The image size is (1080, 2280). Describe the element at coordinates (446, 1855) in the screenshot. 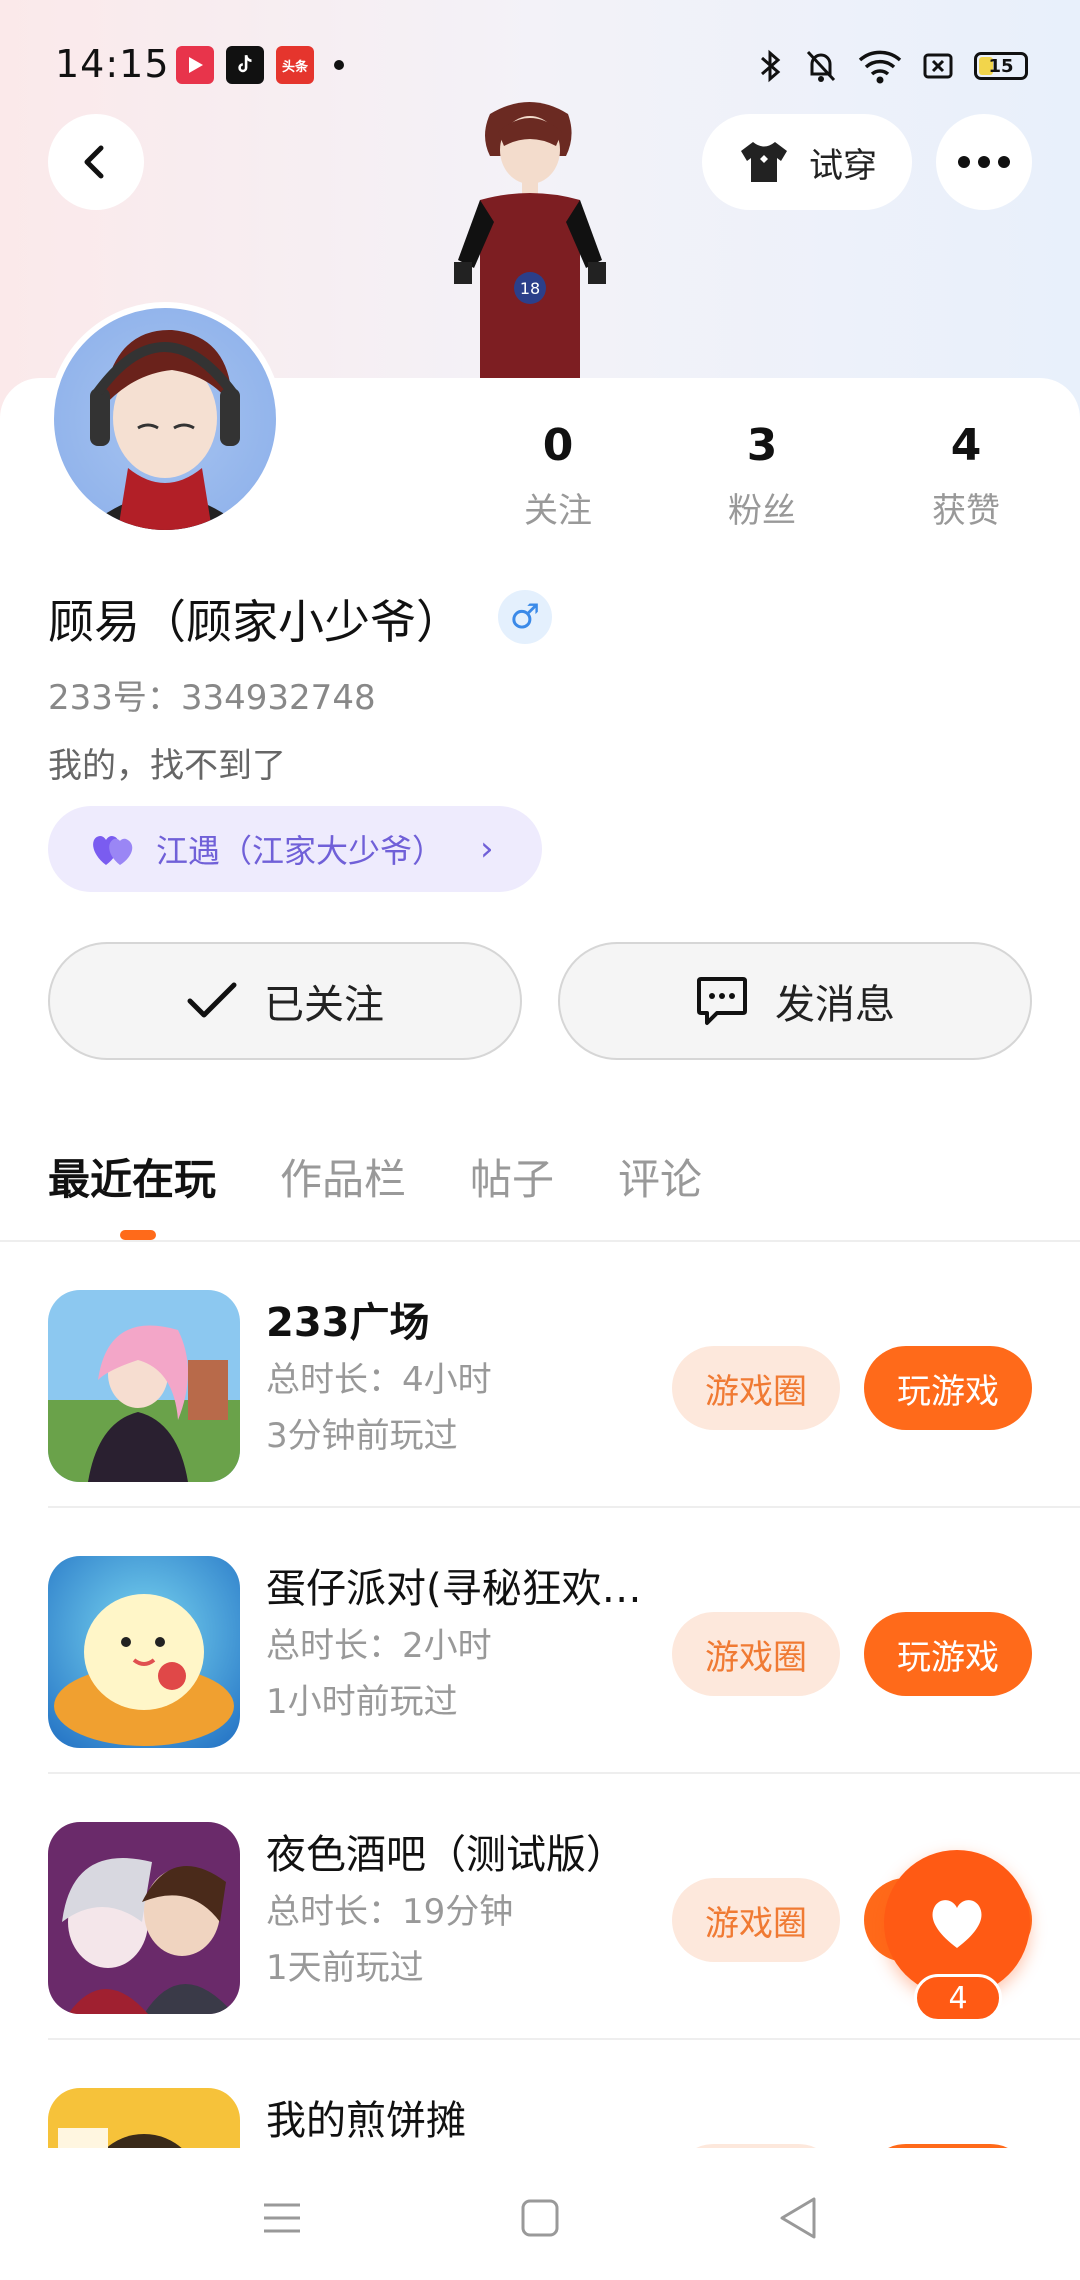

I see `game-title: 夜色酒吧（测试版）` at that location.